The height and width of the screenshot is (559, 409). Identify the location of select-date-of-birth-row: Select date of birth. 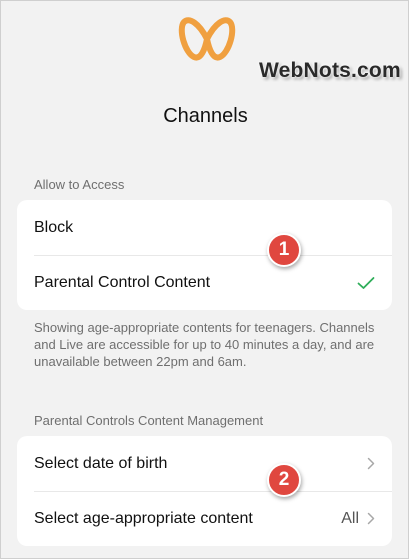
(204, 463).